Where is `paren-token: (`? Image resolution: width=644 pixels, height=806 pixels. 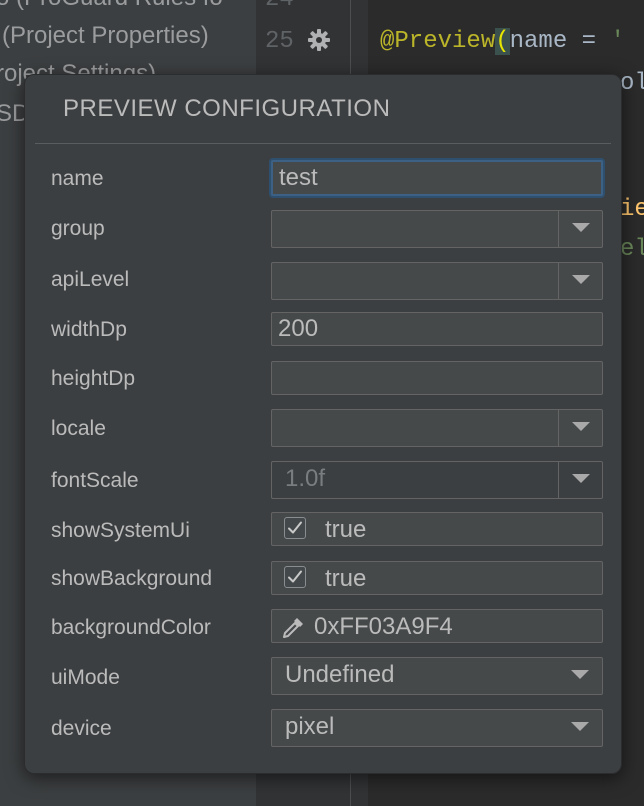 paren-token: ( is located at coordinates (502, 41).